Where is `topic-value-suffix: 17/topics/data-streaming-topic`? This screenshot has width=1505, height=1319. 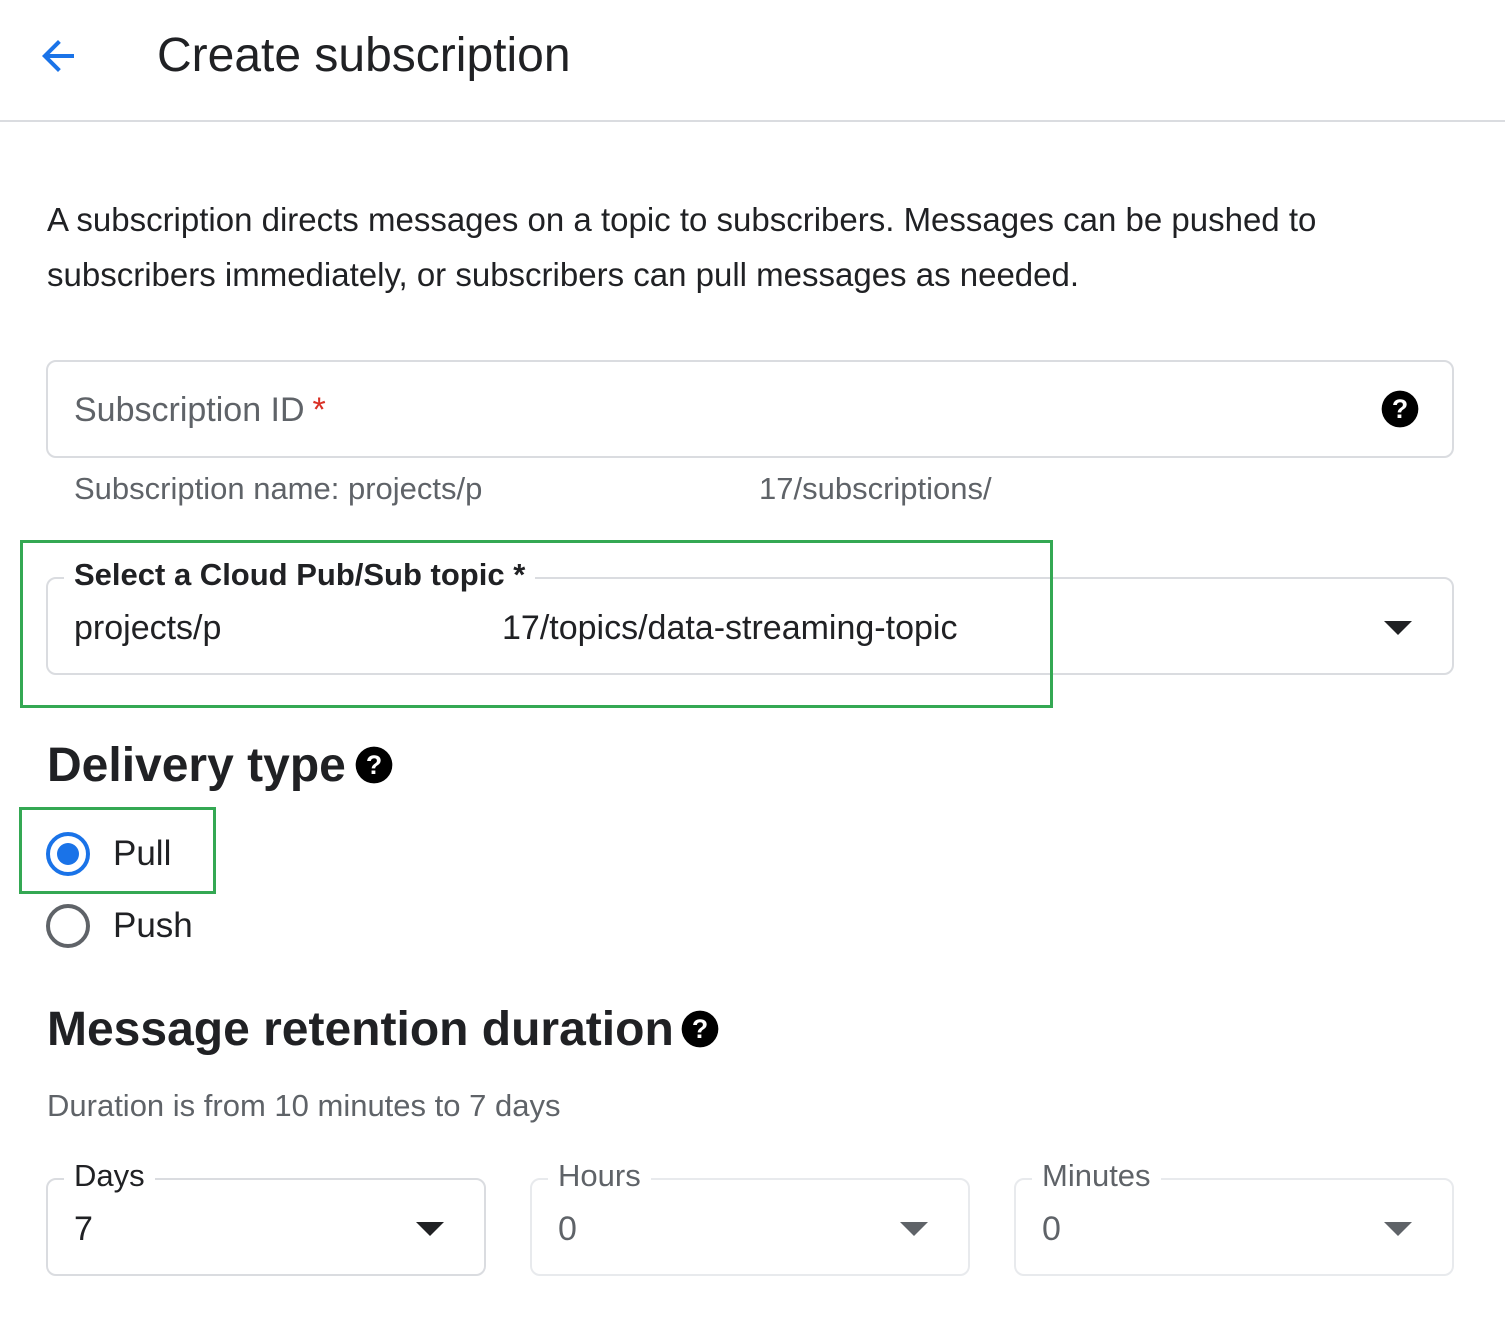
topic-value-suffix: 17/topics/data-streaming-topic is located at coordinates (730, 628).